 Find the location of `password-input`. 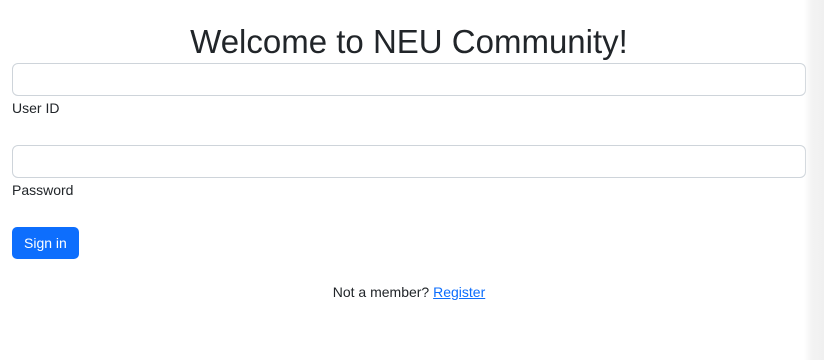

password-input is located at coordinates (409, 161).